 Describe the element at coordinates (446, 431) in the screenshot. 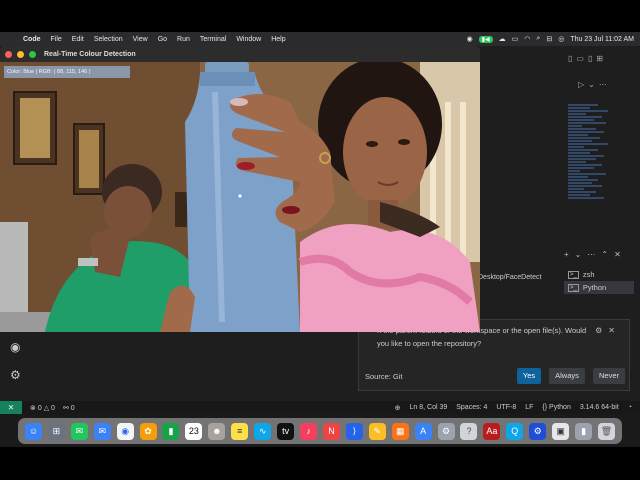

I see `system-settings-icon: ⚙` at that location.